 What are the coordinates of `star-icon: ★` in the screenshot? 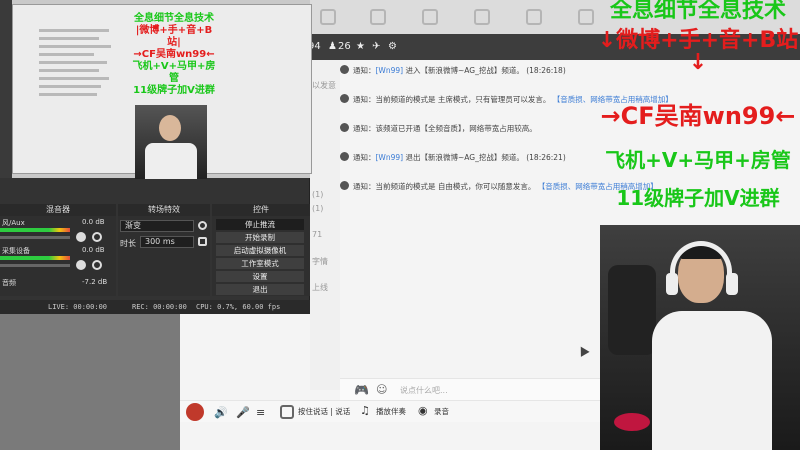 It's located at (360, 46).